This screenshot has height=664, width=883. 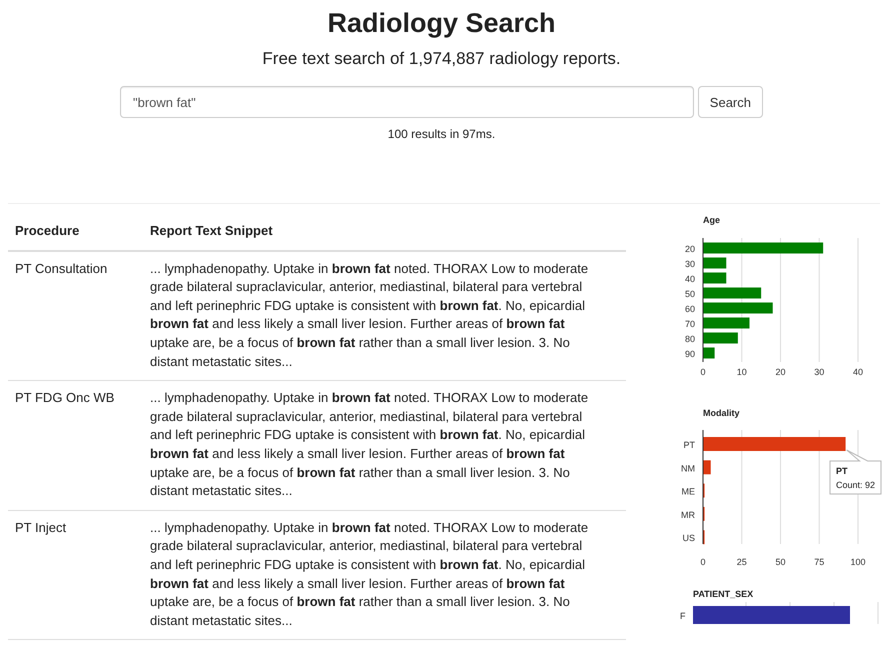 What do you see at coordinates (781, 562) in the screenshot?
I see `axis-tick-label: 50` at bounding box center [781, 562].